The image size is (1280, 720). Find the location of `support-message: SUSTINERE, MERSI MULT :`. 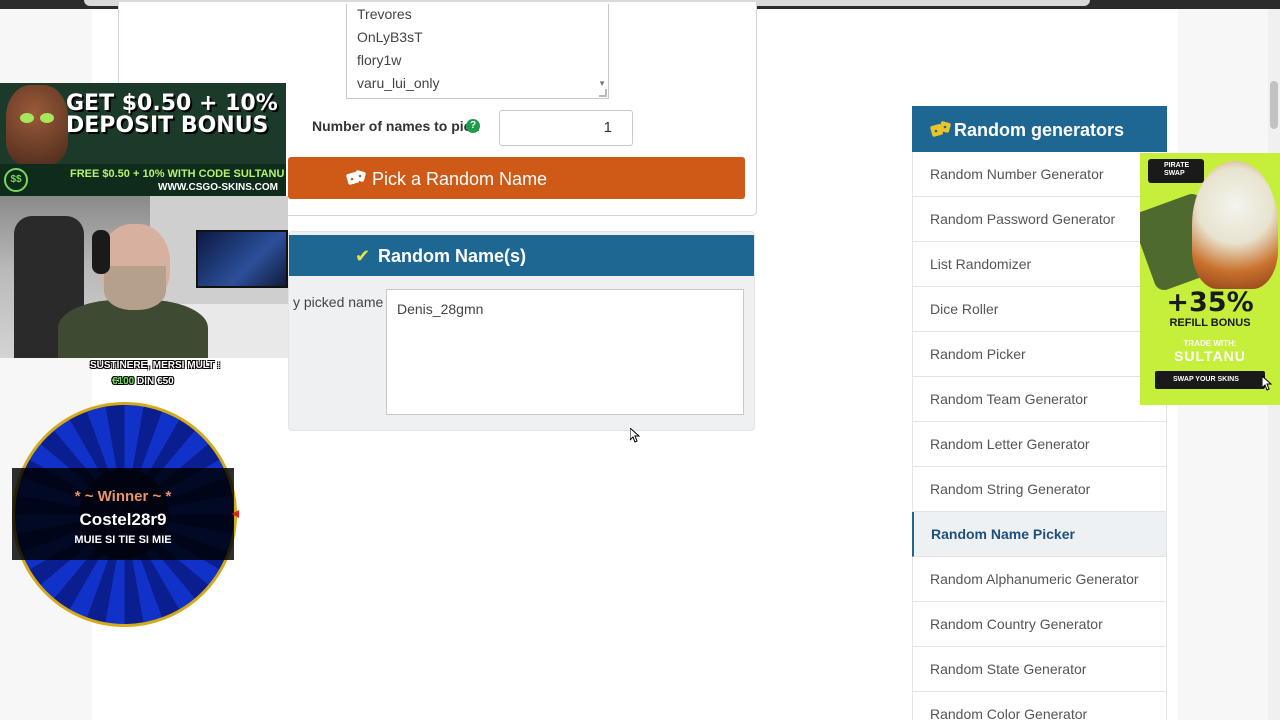

support-message: SUSTINERE, MERSI MULT : is located at coordinates (155, 365).